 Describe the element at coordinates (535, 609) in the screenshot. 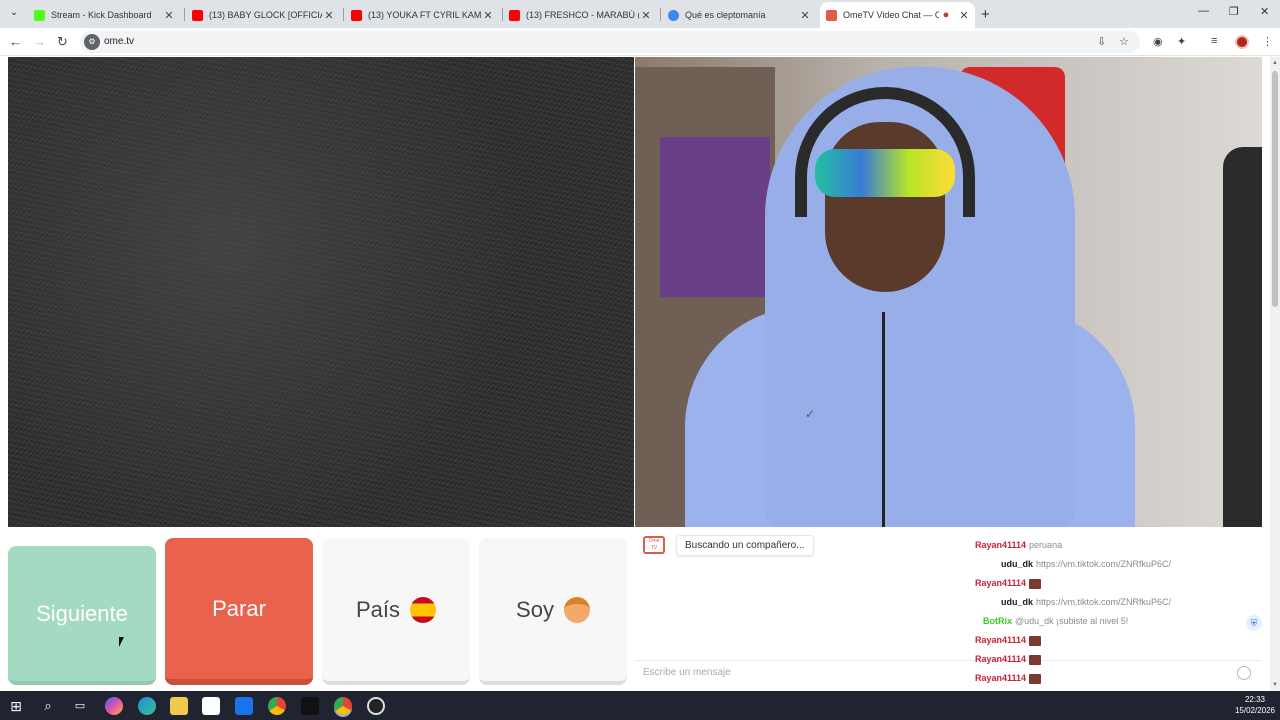

I see `gender-button-label: Soy` at that location.